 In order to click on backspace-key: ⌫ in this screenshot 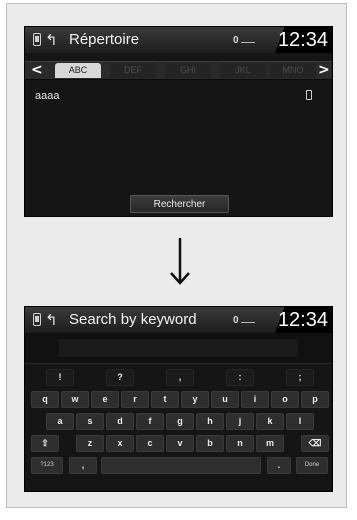, I will do `click(315, 443)`.